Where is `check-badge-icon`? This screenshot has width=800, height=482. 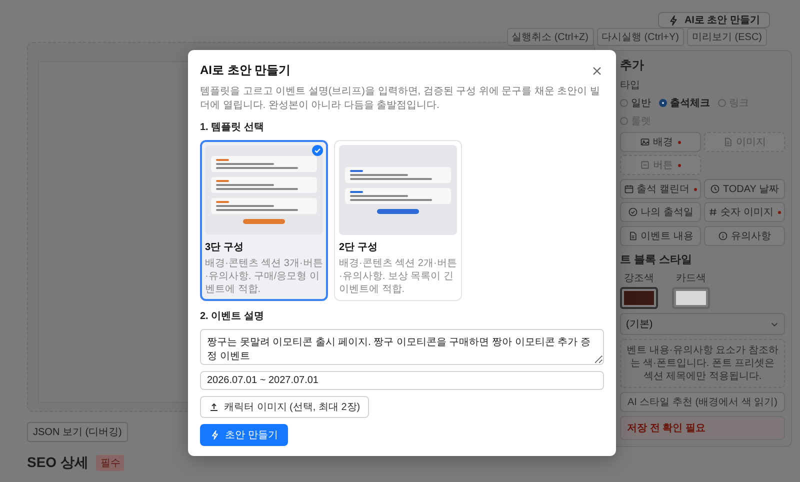
check-badge-icon is located at coordinates (317, 150).